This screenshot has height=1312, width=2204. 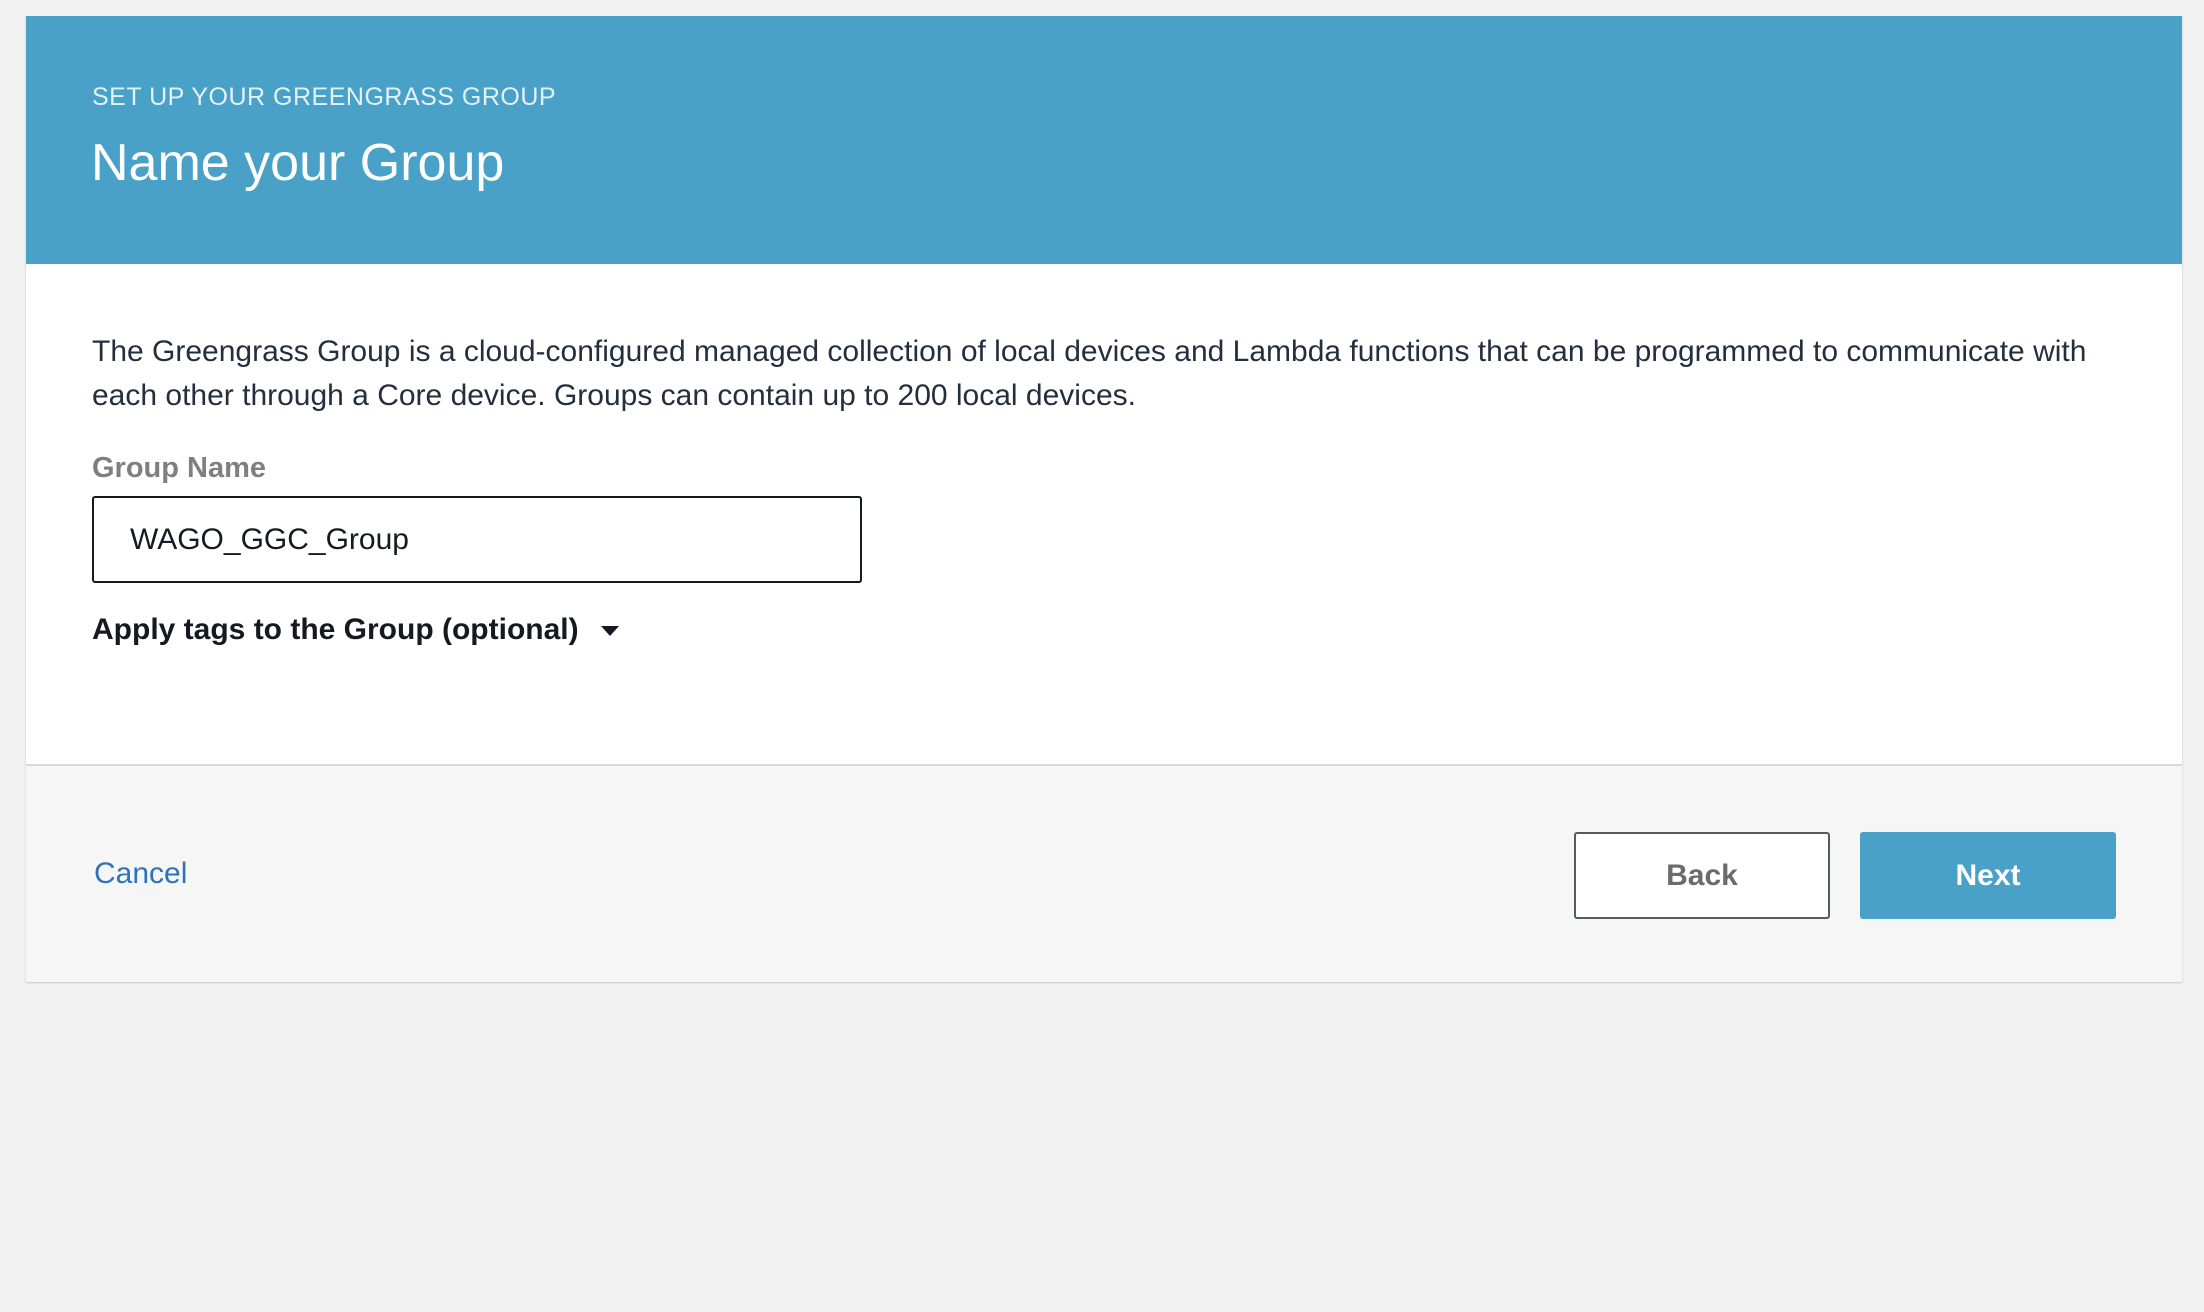 I want to click on group-name-input, so click(x=477, y=539).